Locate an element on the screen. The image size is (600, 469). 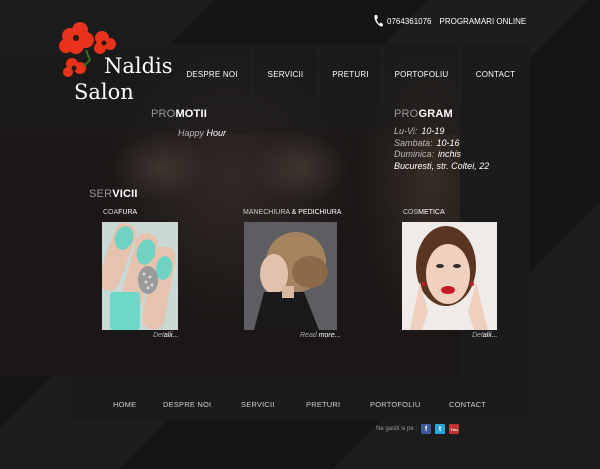
service-title-cosmetica: COSMETICA is located at coordinates (424, 212).